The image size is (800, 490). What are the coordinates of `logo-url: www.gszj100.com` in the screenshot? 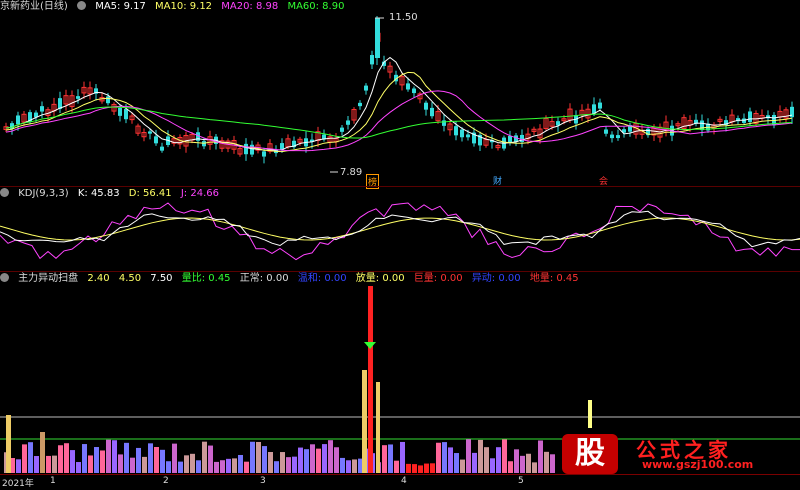 It's located at (698, 464).